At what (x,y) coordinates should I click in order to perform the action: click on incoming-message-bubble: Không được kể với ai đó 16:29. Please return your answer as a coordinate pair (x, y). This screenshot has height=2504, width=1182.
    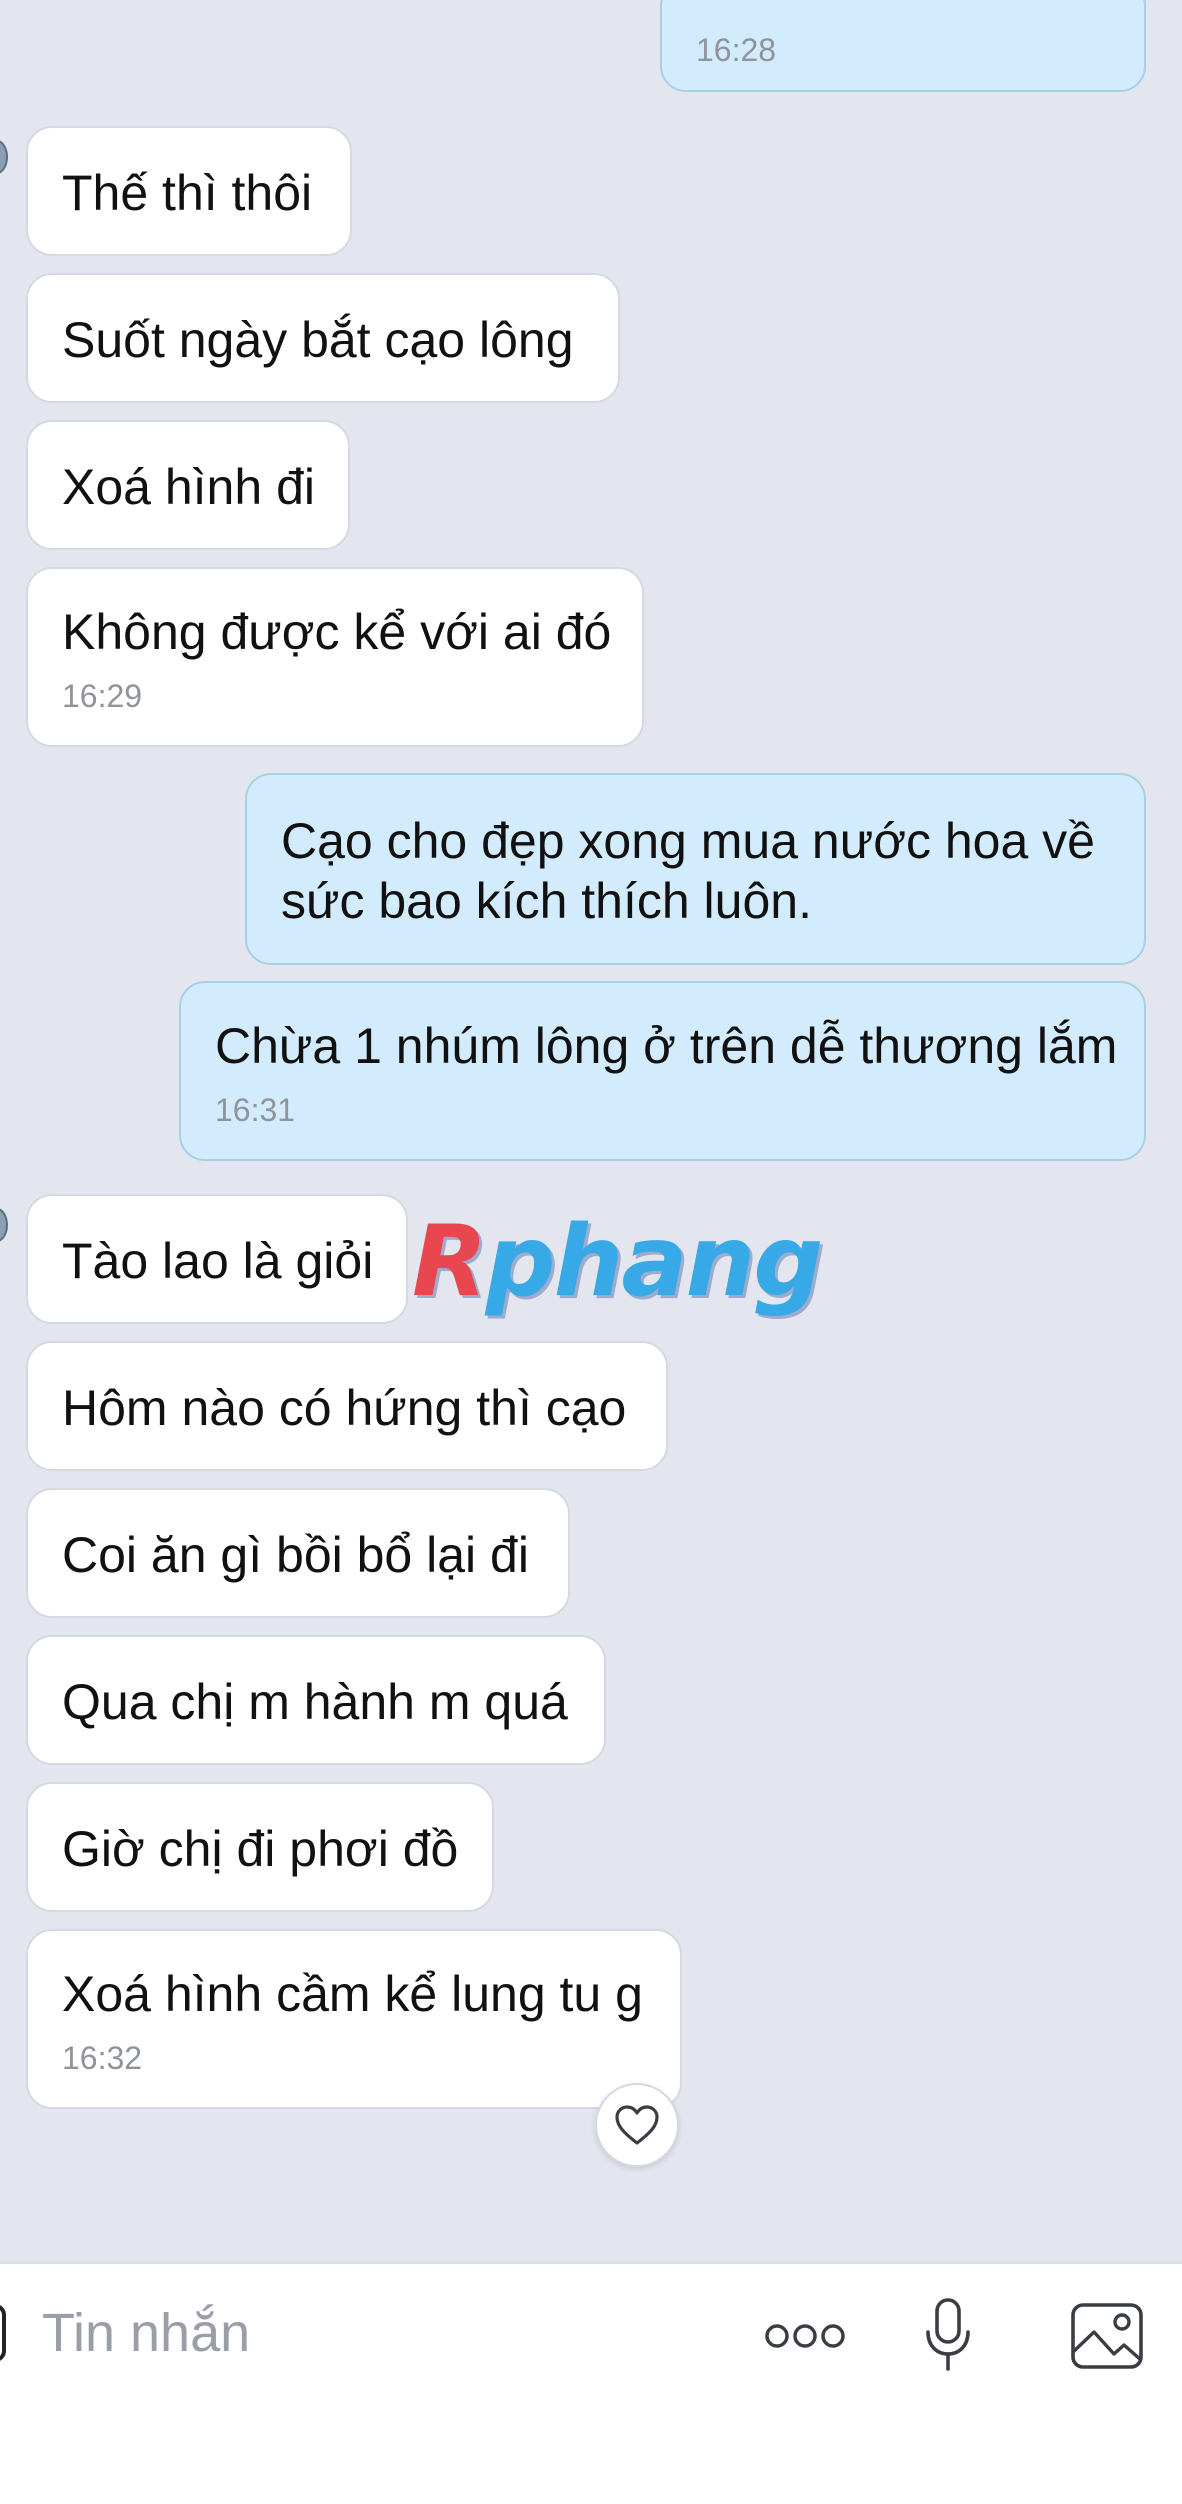
    Looking at the image, I should click on (335, 657).